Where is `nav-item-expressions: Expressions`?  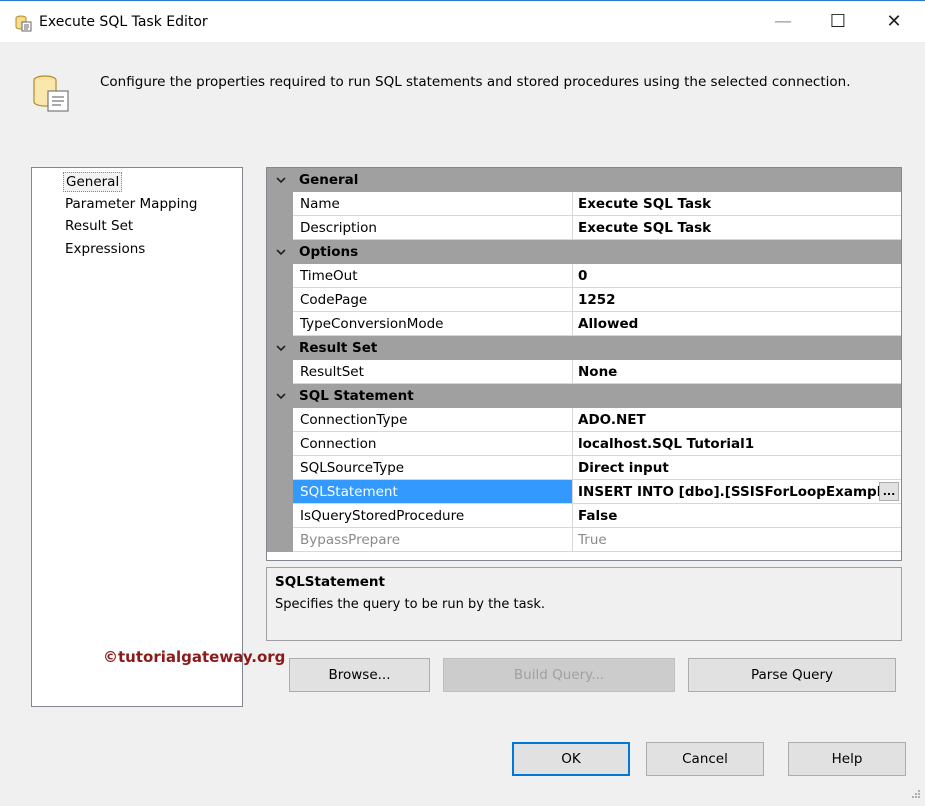 nav-item-expressions: Expressions is located at coordinates (105, 249).